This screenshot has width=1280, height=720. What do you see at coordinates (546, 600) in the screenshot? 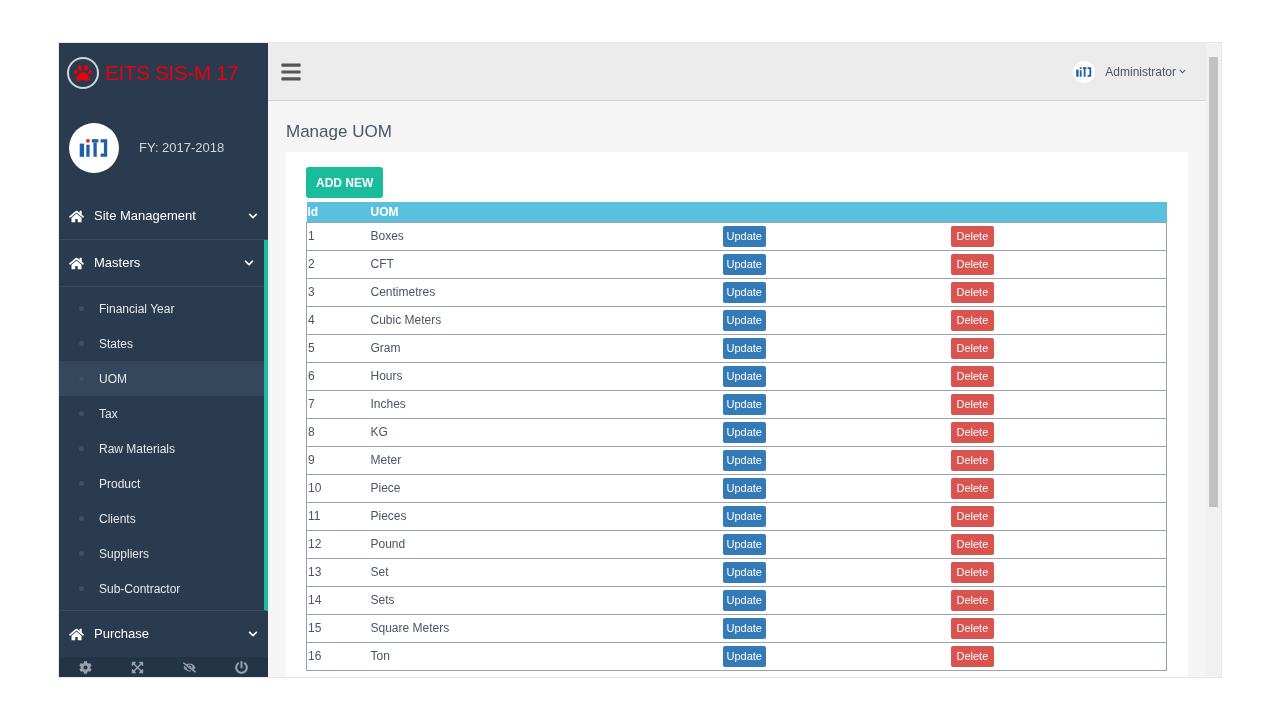
I see `table-cell: Sets` at bounding box center [546, 600].